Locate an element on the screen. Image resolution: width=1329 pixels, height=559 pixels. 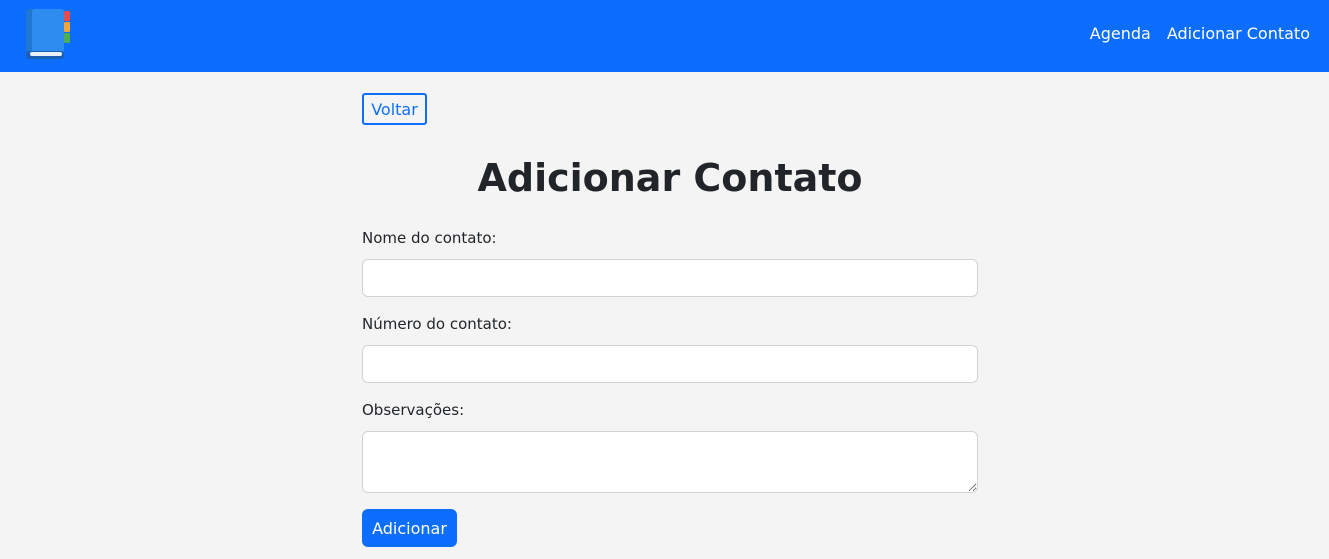
notes-textarea is located at coordinates (670, 462).